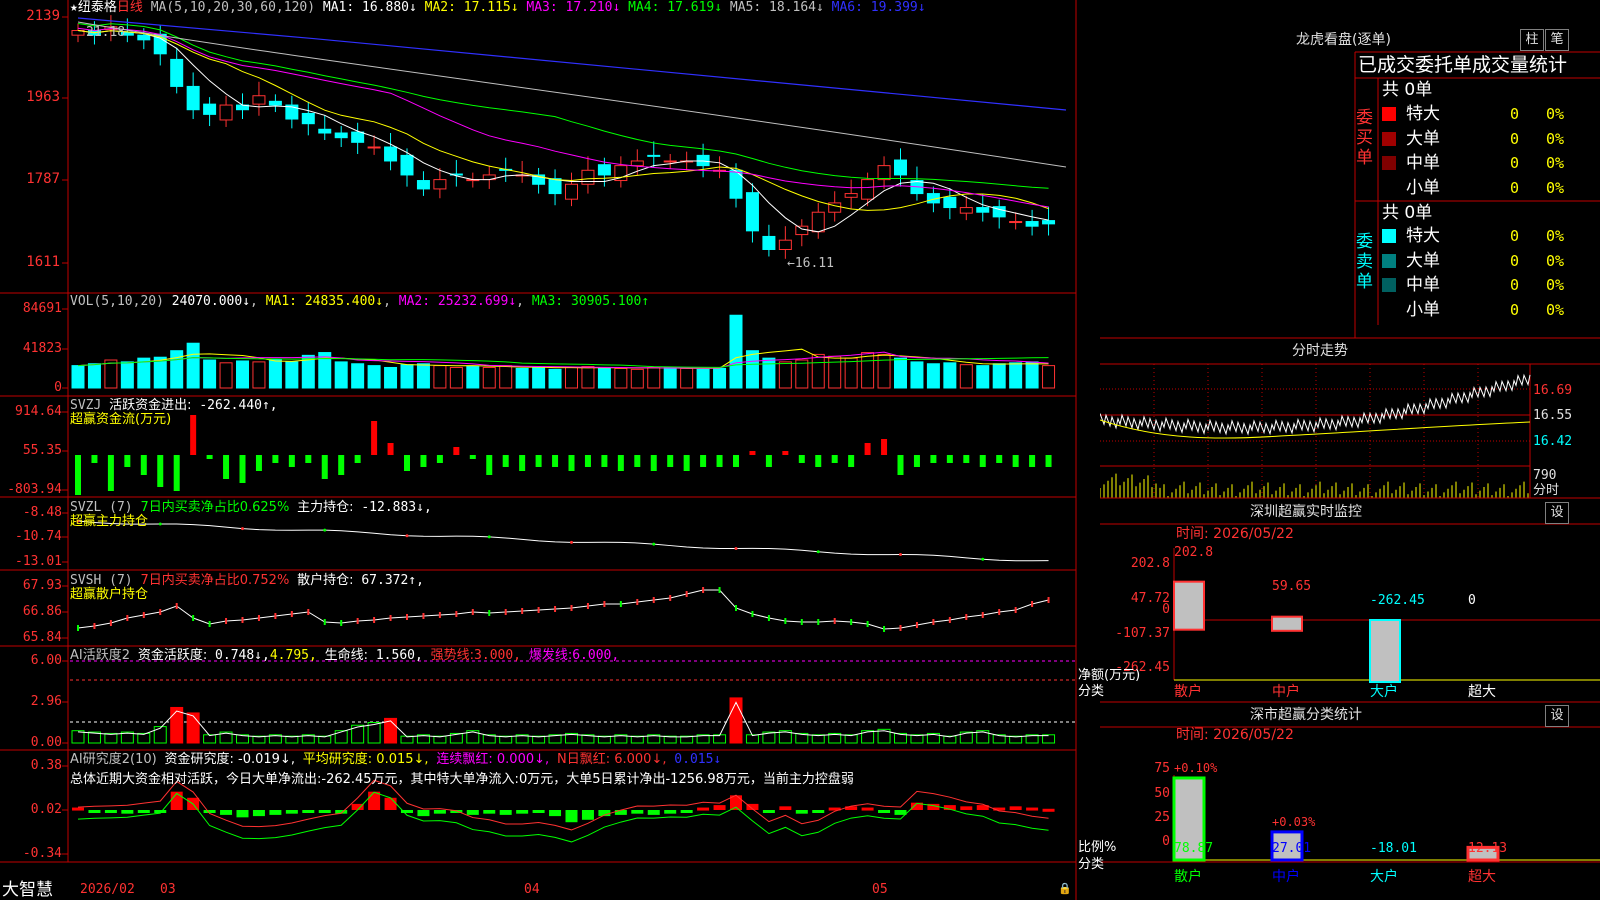 The width and height of the screenshot is (1600, 900). I want to click on sz-monitor-settings-button: 设, so click(1557, 513).